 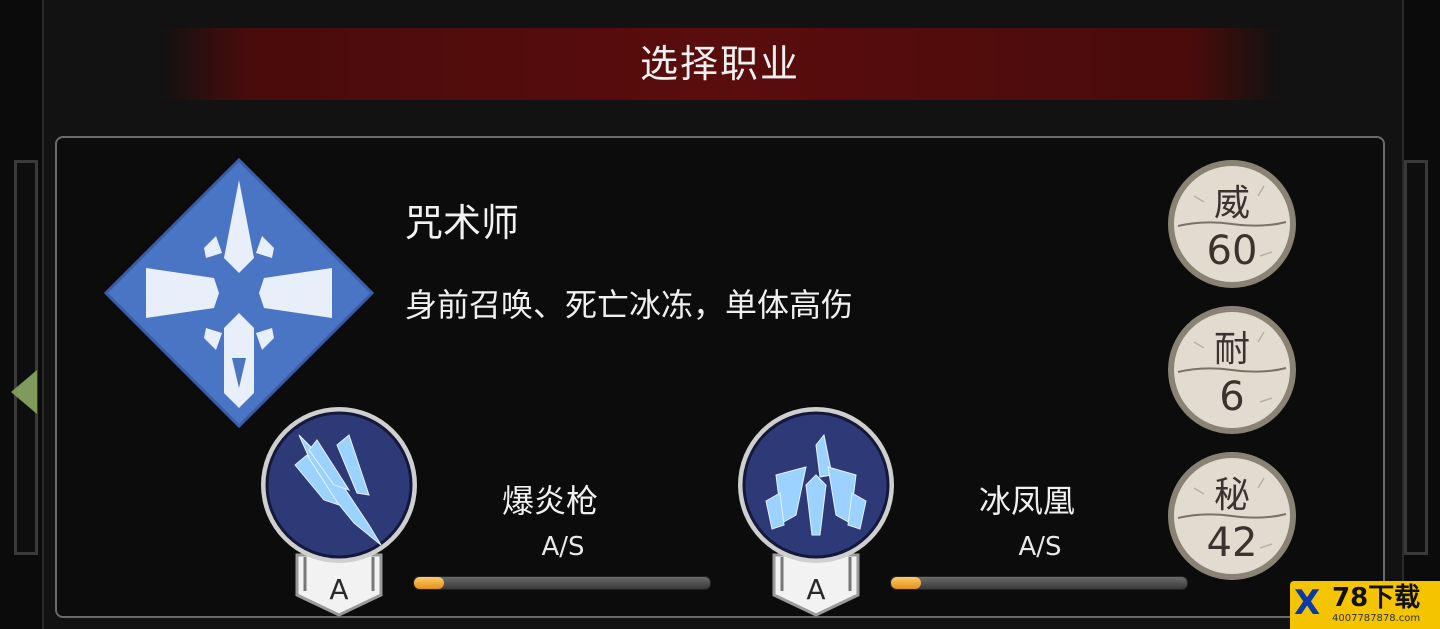 I want to click on left-frame-ornament, so click(x=26, y=357).